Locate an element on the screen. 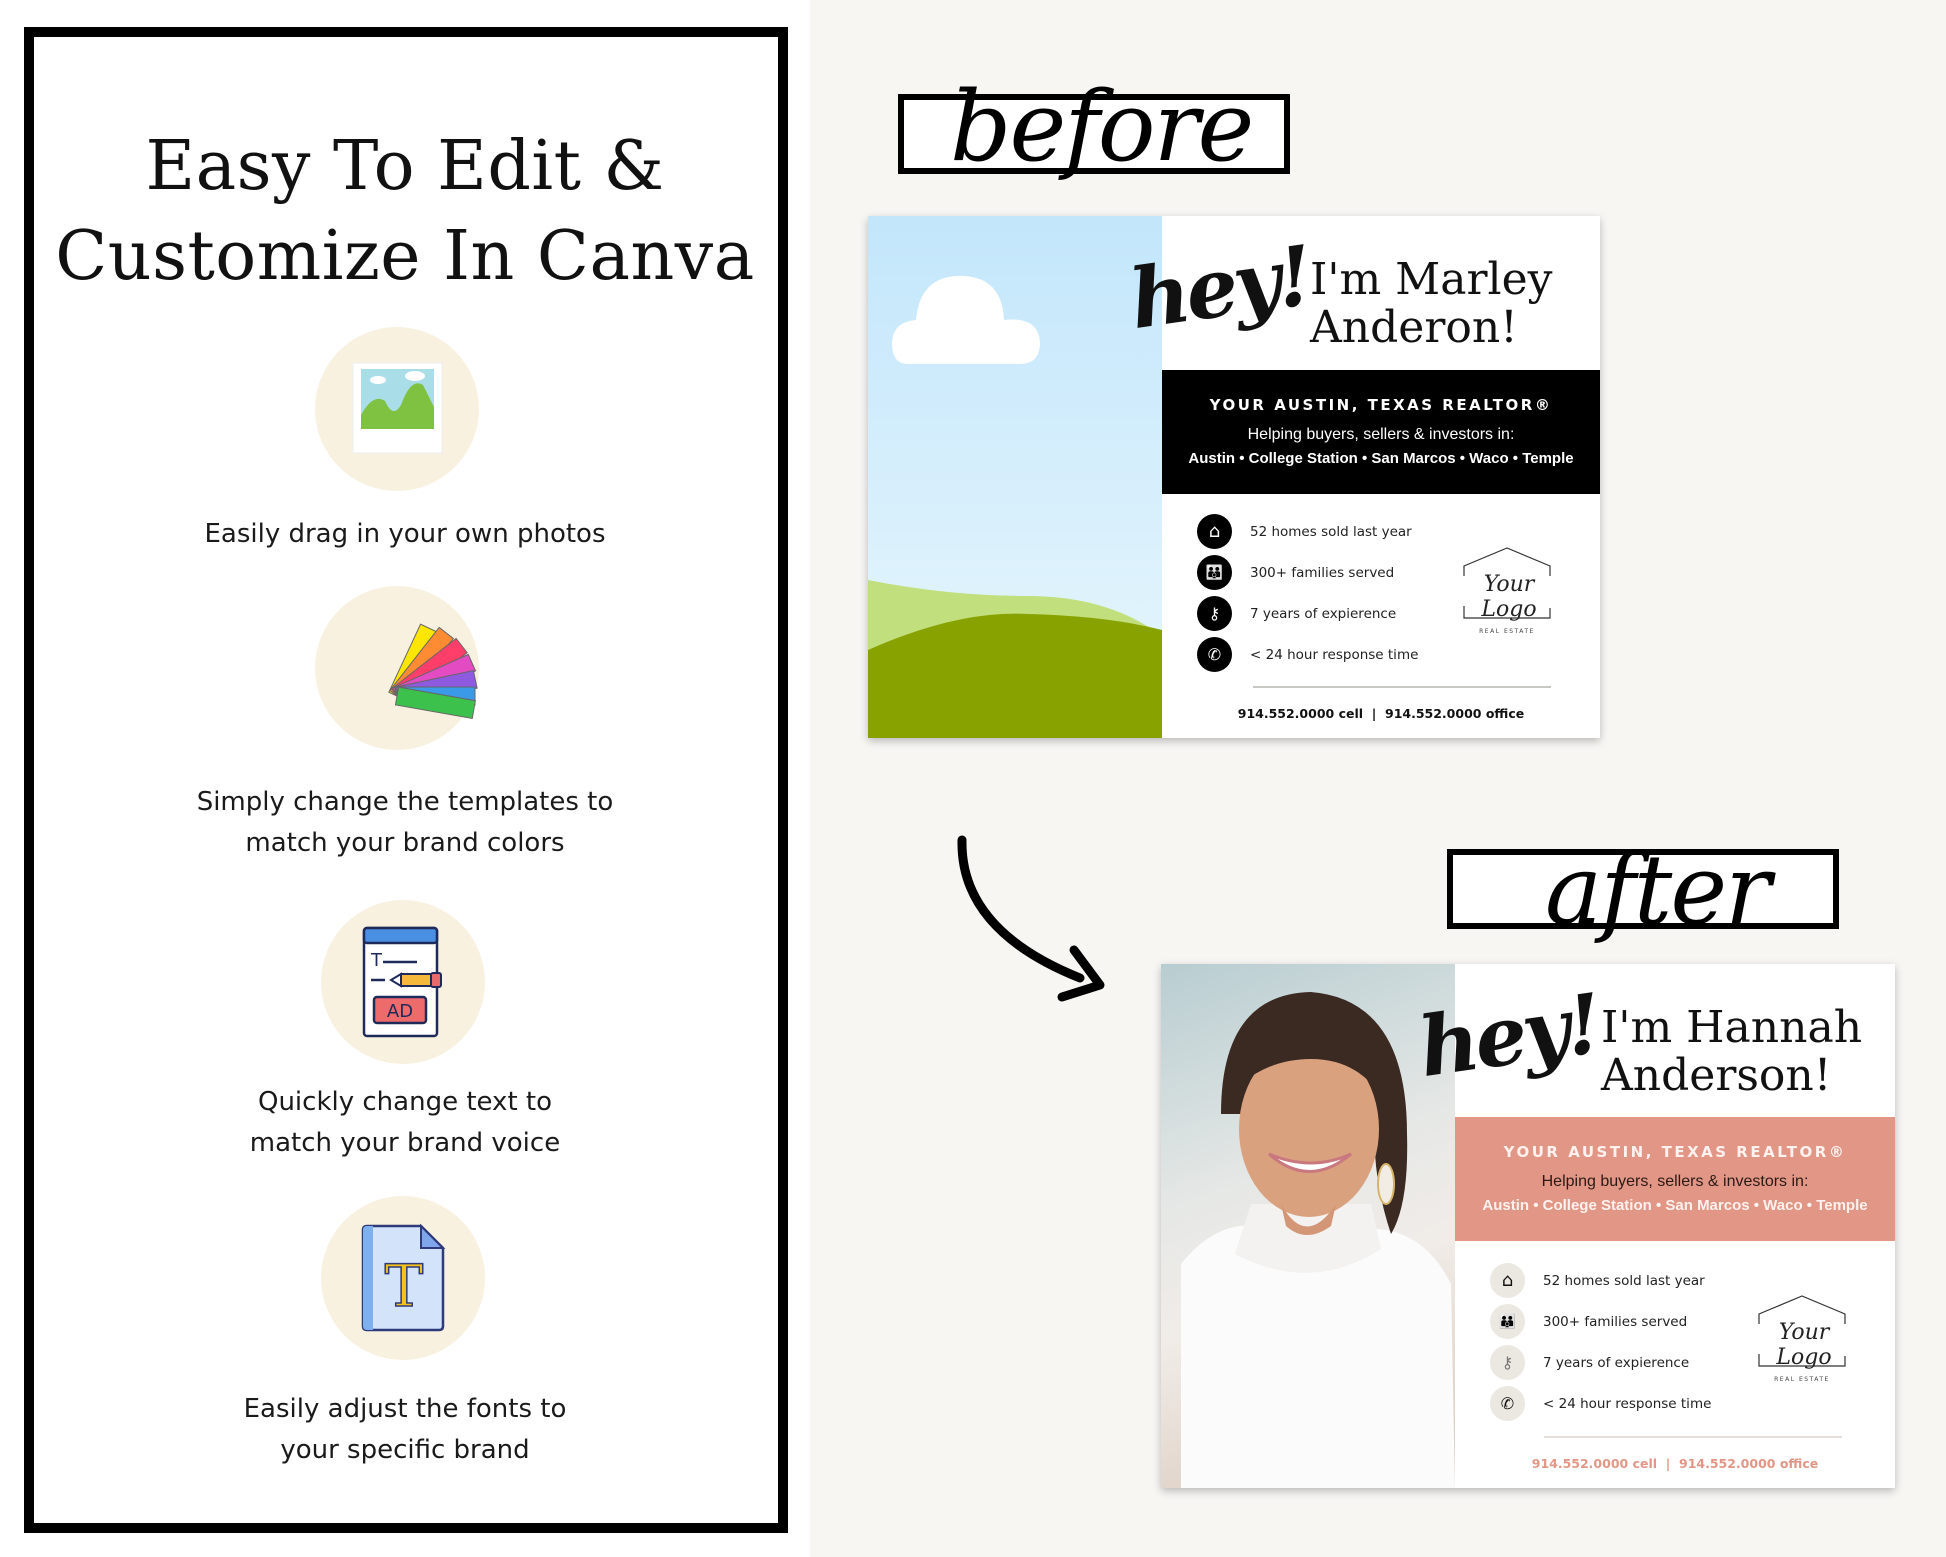 Image resolution: width=1946 pixels, height=1557 pixels. agent-name-line: I'm Hannah is located at coordinates (1732, 1027).